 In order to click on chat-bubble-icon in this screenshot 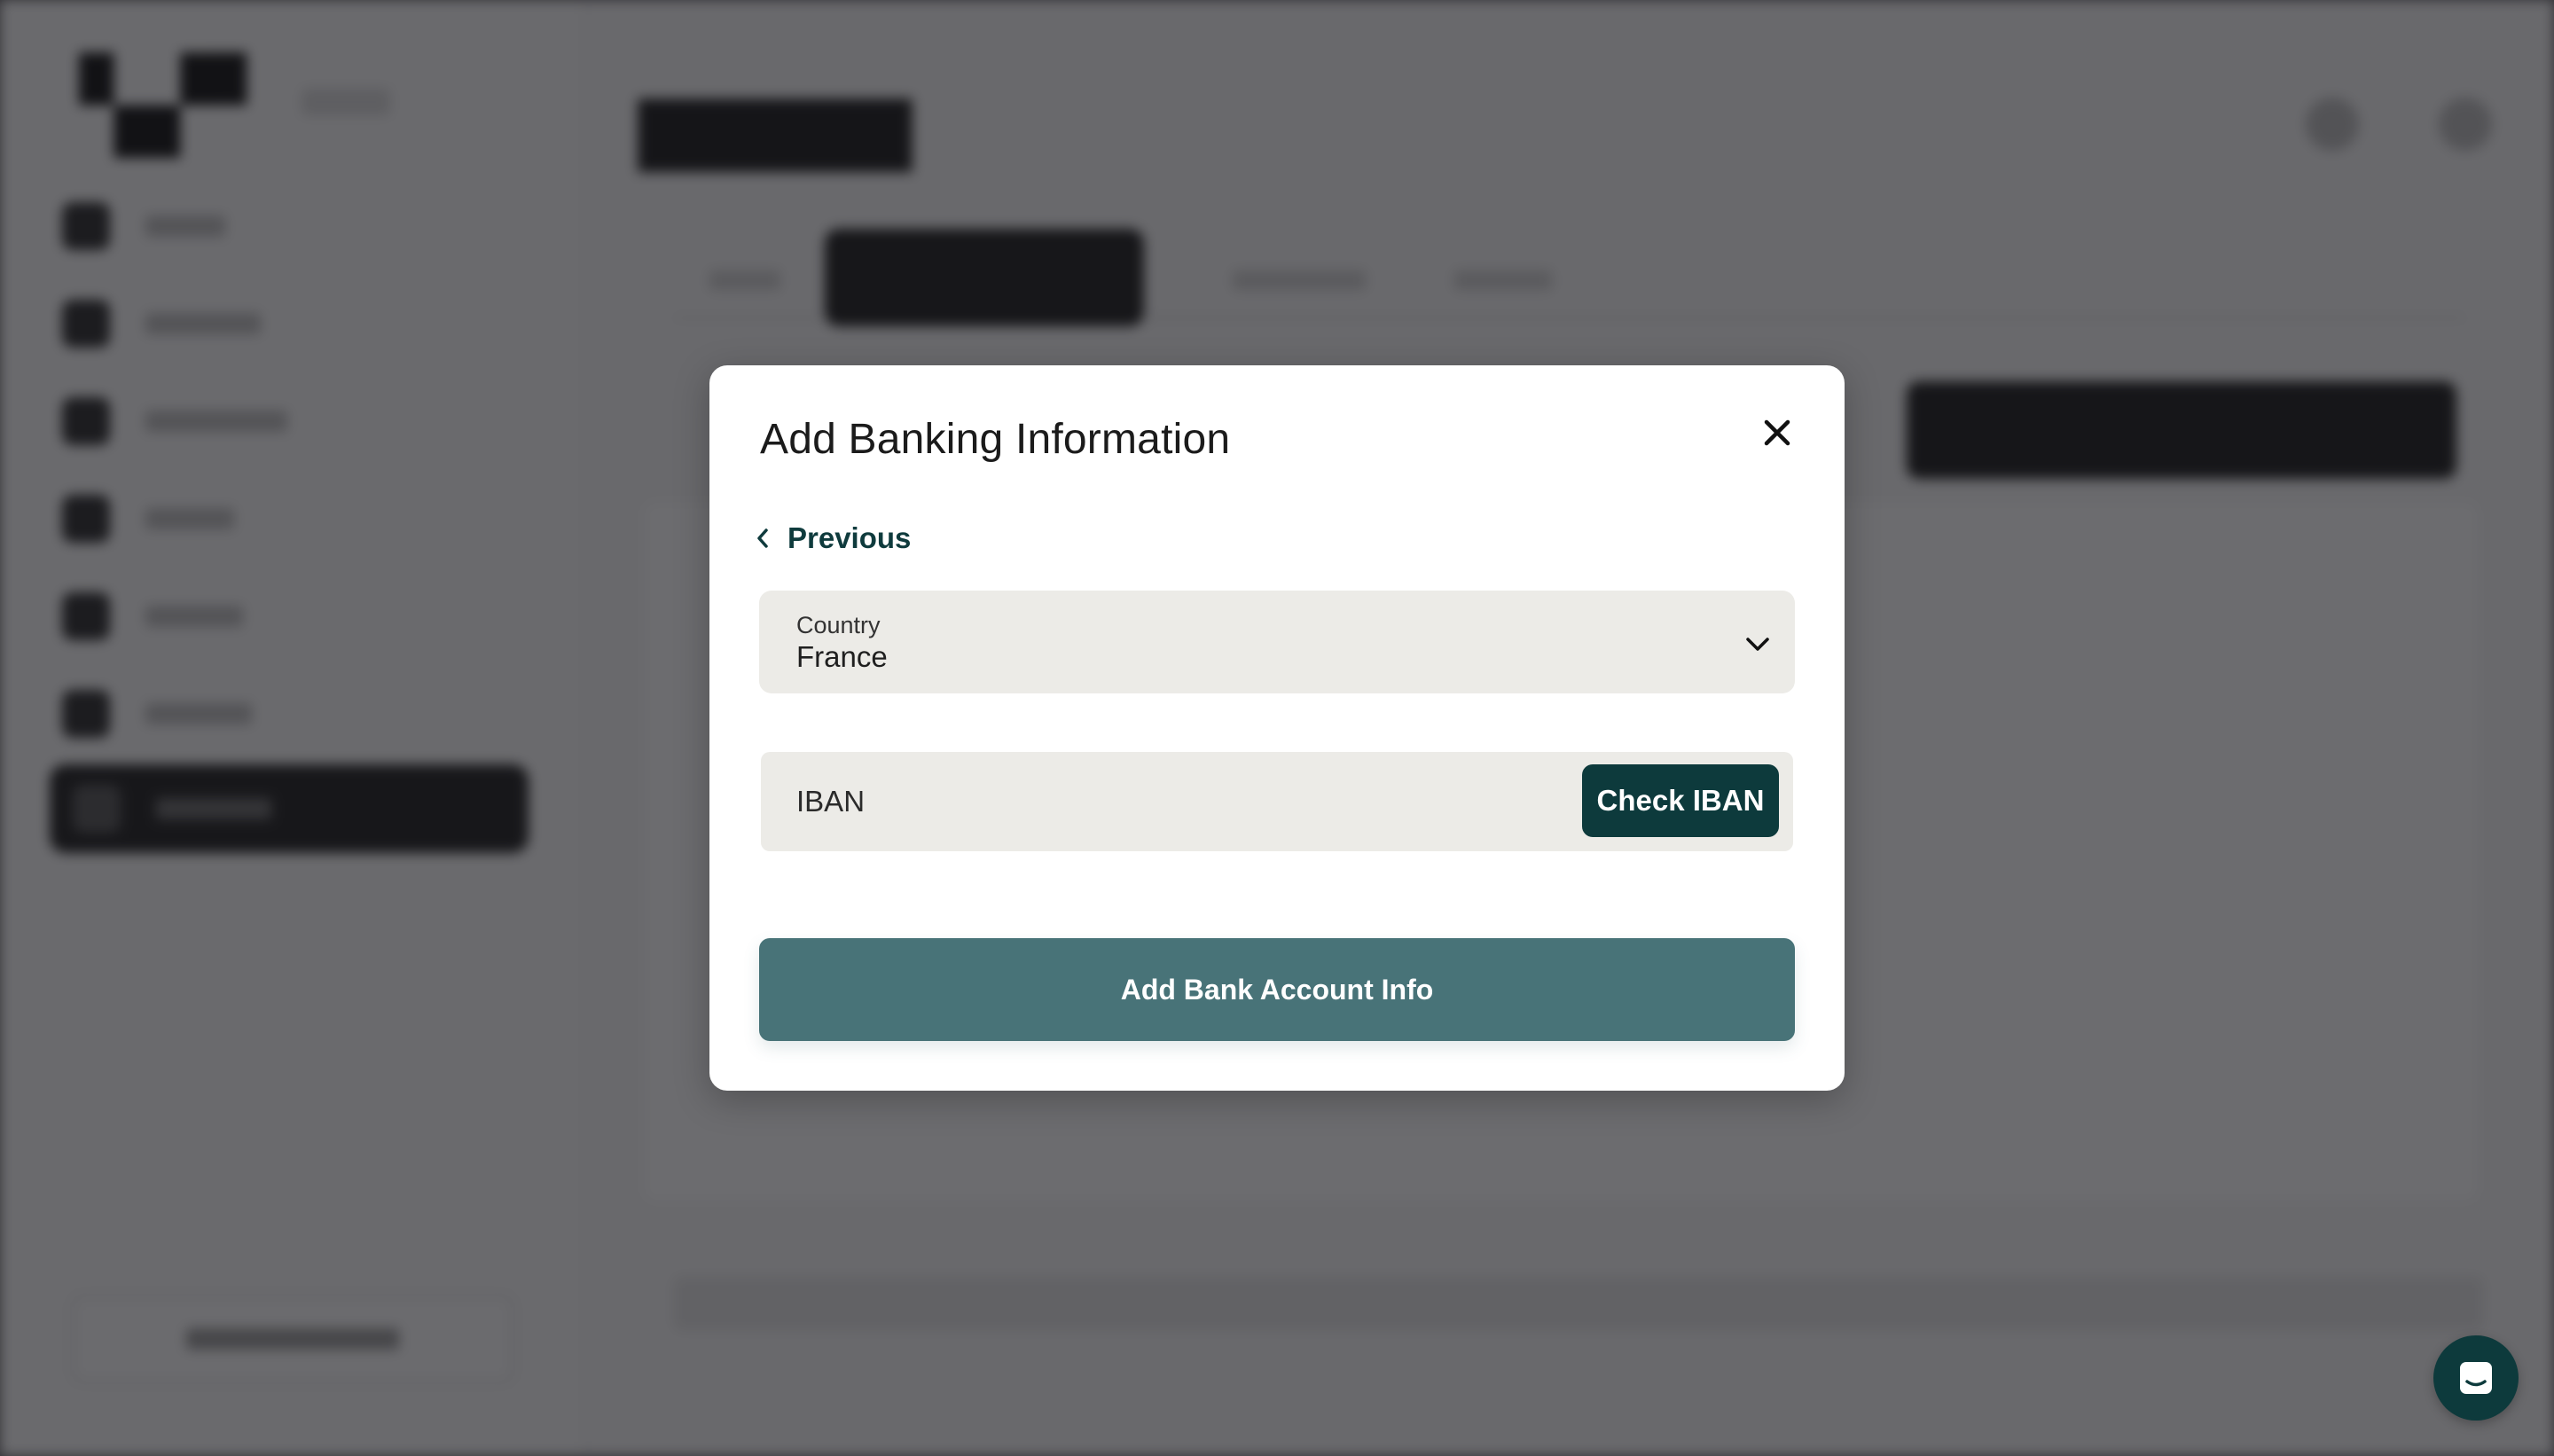, I will do `click(2476, 1378)`.